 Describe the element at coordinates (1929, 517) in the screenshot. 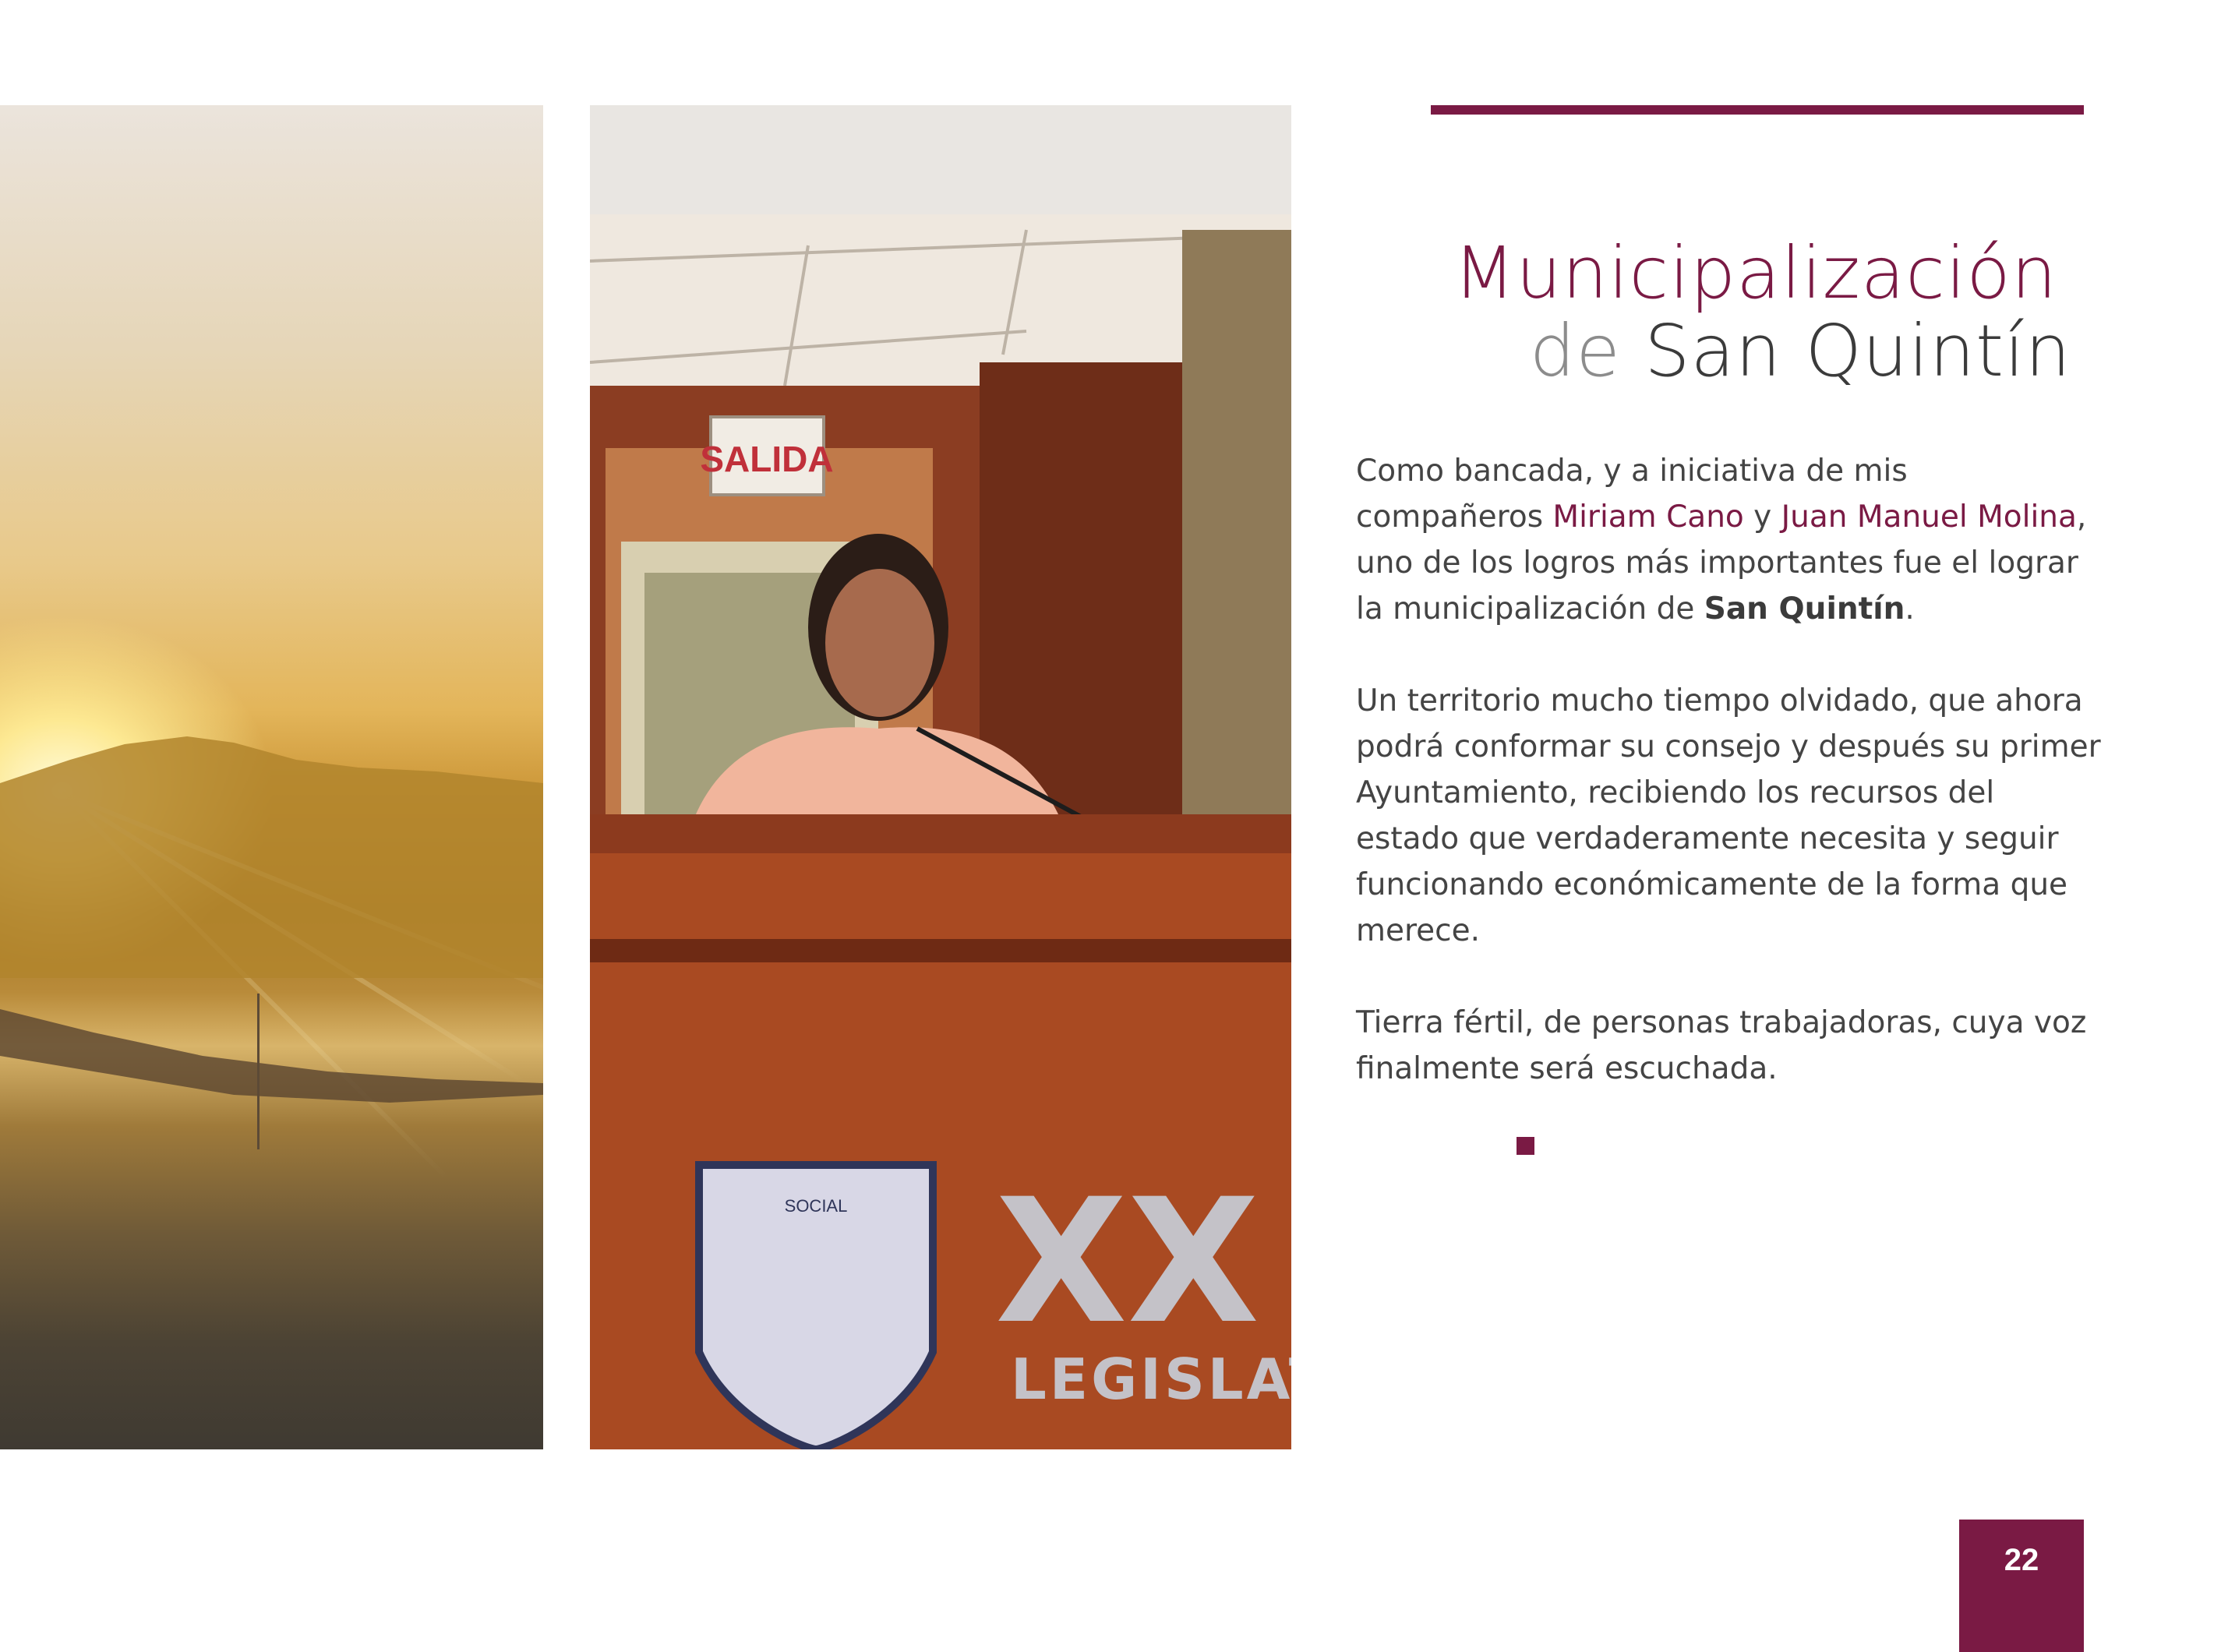

I see `highlight-name-2: Juan Manuel Molina` at that location.